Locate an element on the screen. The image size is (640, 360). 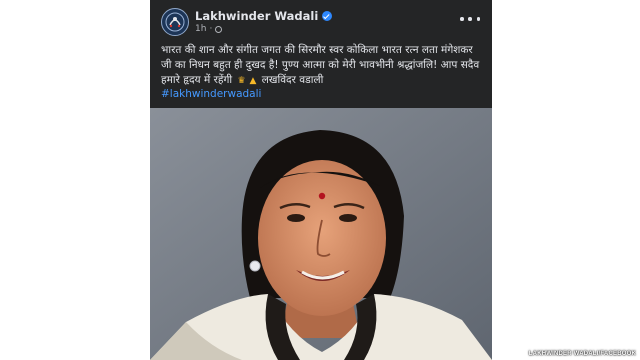
author-name-row: Lakhwinder Wadali is located at coordinates (264, 16).